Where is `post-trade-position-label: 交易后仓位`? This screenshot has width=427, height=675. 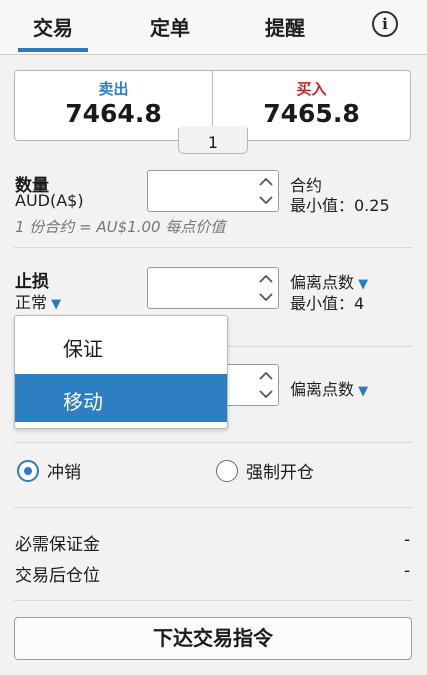
post-trade-position-label: 交易后仓位 is located at coordinates (57, 576).